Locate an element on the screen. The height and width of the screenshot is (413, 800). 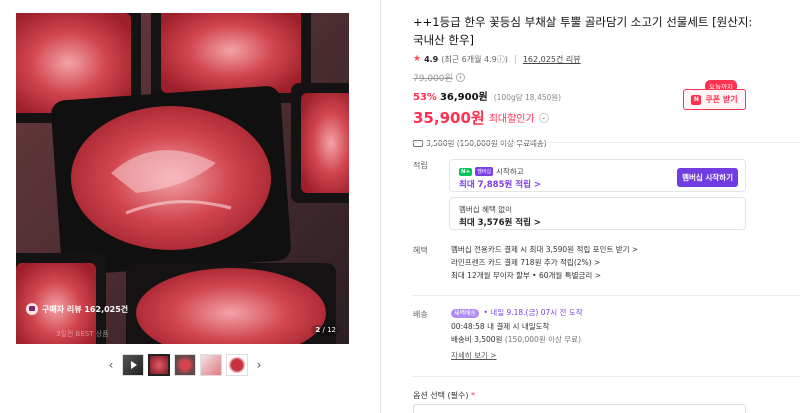
thumb-prev-arrow-icon: ‹ is located at coordinates (111, 365).